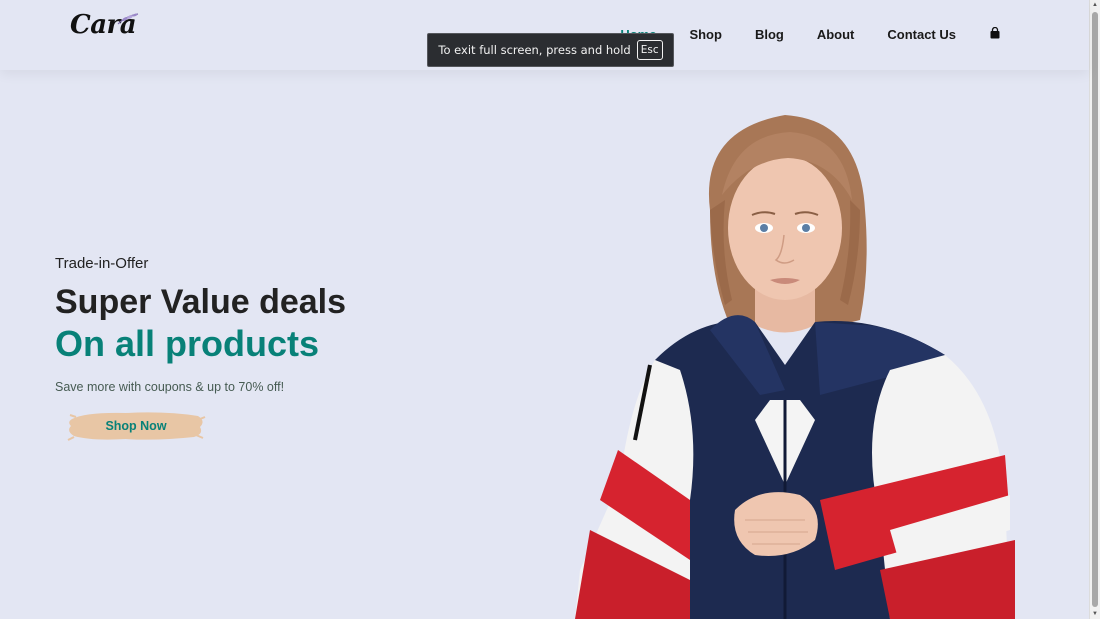 This screenshot has height=619, width=1100. Describe the element at coordinates (201, 302) in the screenshot. I see `hero-headline: Super Value deals` at that location.